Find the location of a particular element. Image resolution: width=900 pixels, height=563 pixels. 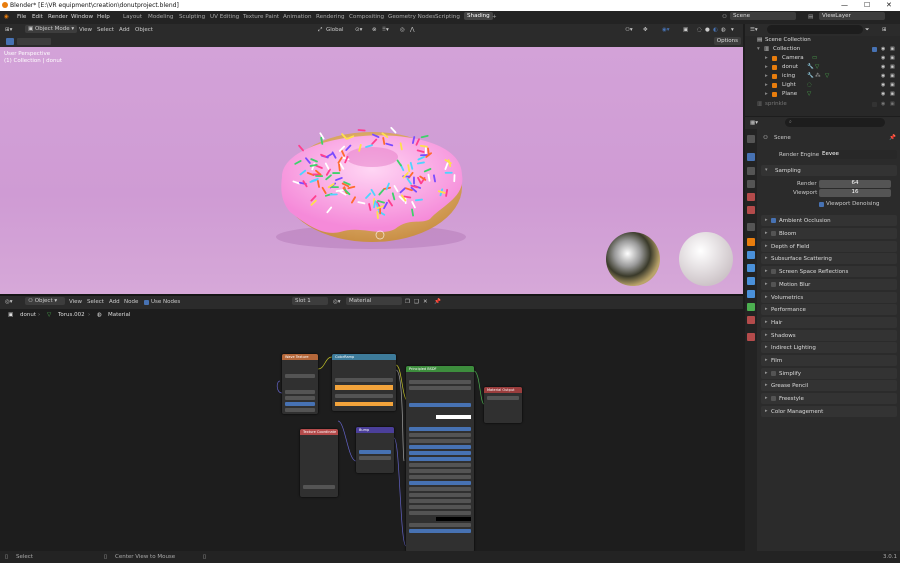

material-duplicate-icon: ❐ is located at coordinates (407, 302).